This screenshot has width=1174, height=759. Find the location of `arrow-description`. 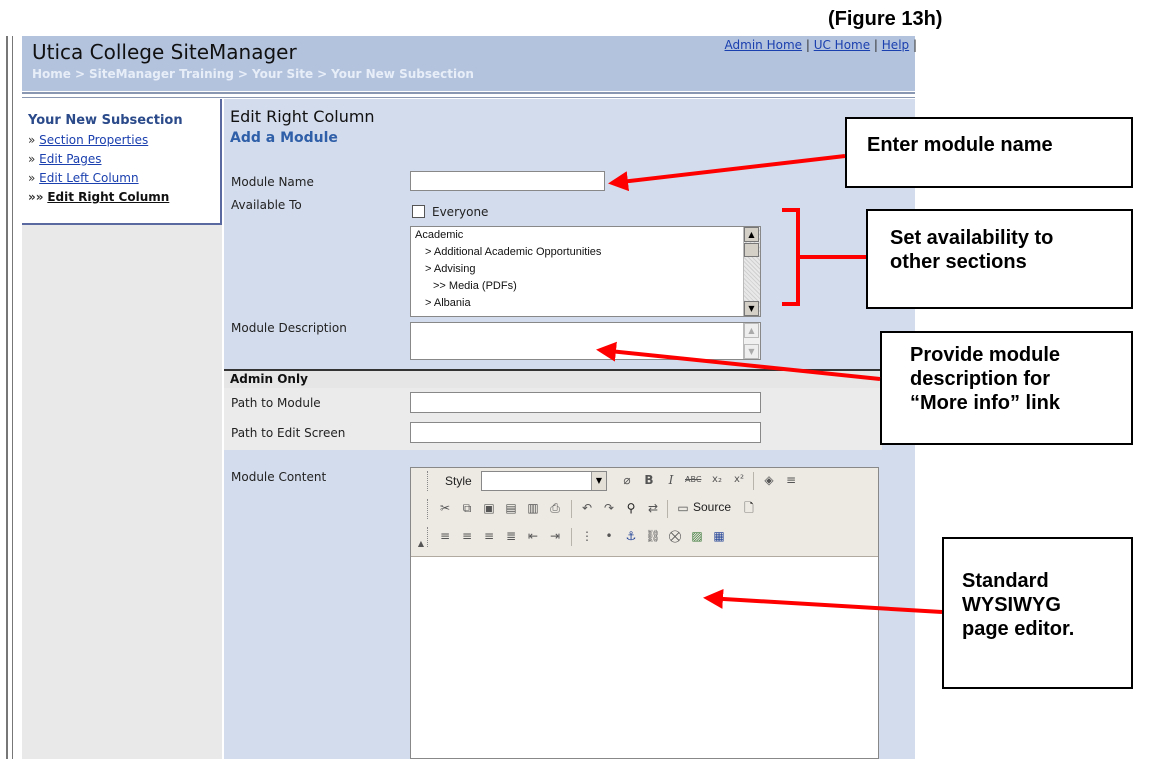

arrow-description is located at coordinates (738, 361).